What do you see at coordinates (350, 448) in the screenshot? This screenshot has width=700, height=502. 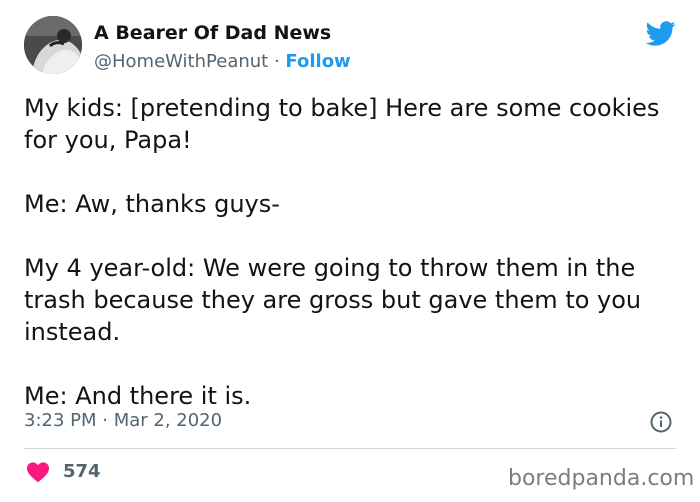 I see `divider` at bounding box center [350, 448].